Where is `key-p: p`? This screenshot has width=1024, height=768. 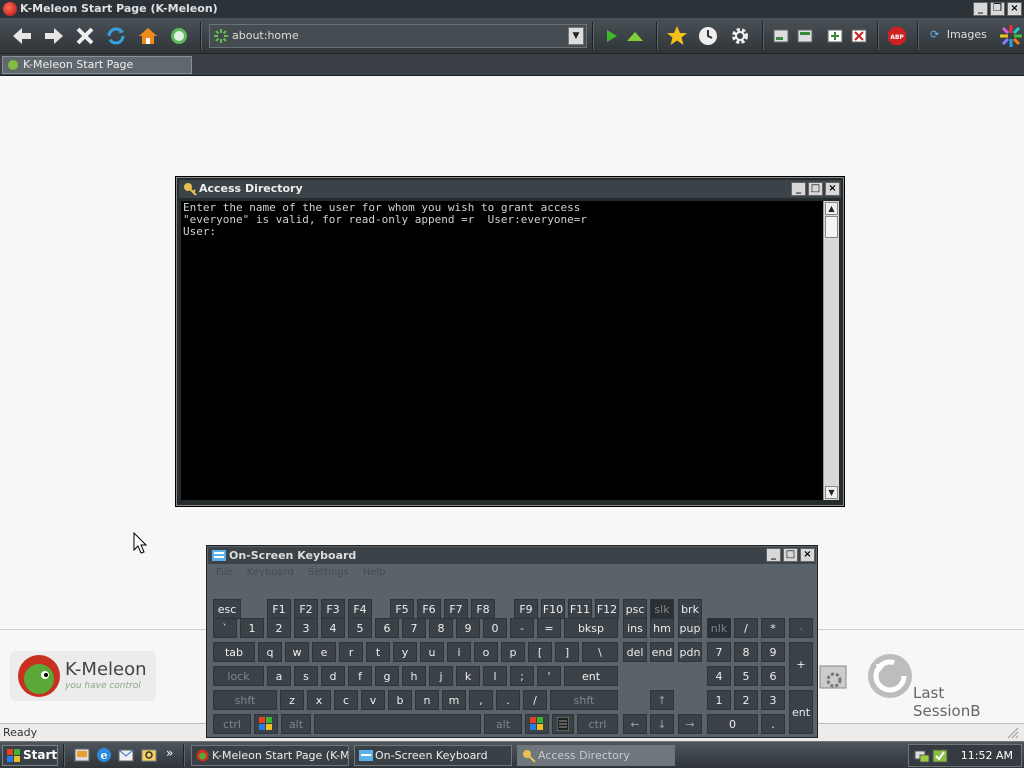 key-p: p is located at coordinates (513, 652).